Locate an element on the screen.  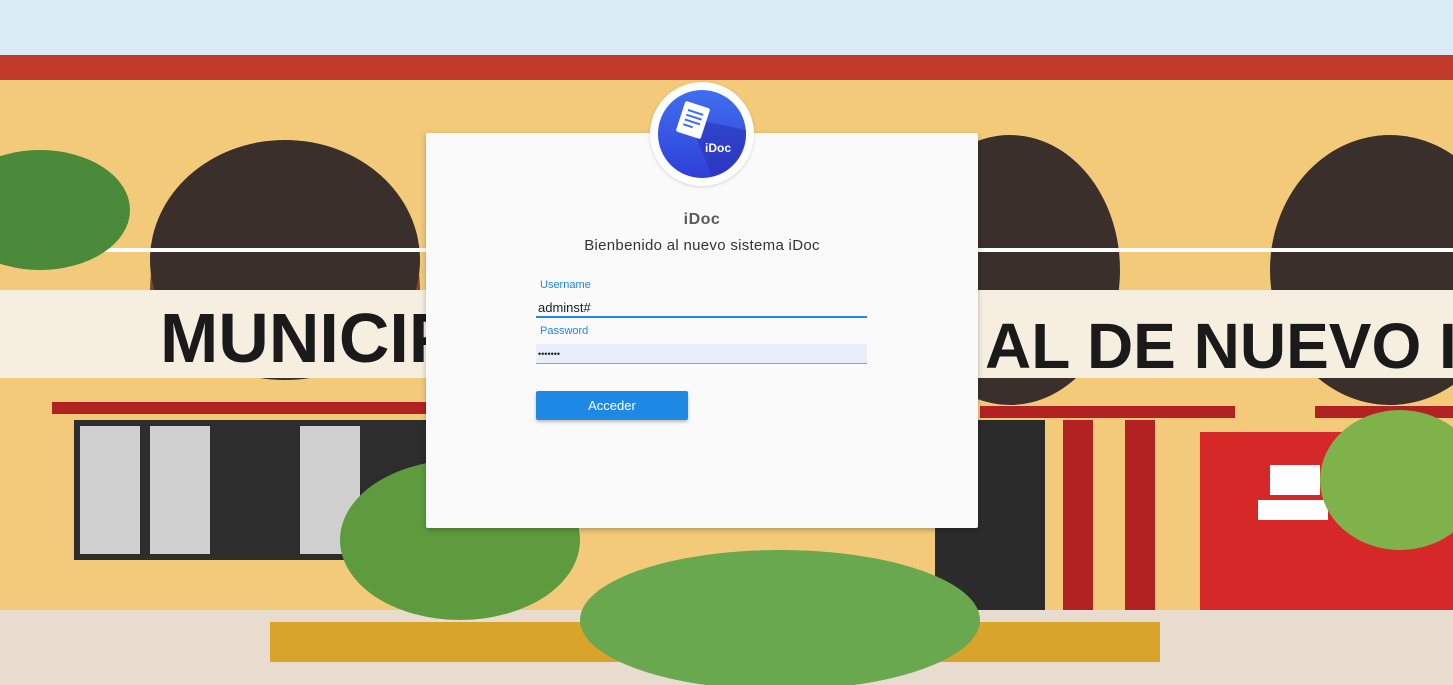
welcome-message: Bienbenido al nuevo sistema iDoc is located at coordinates (702, 245).